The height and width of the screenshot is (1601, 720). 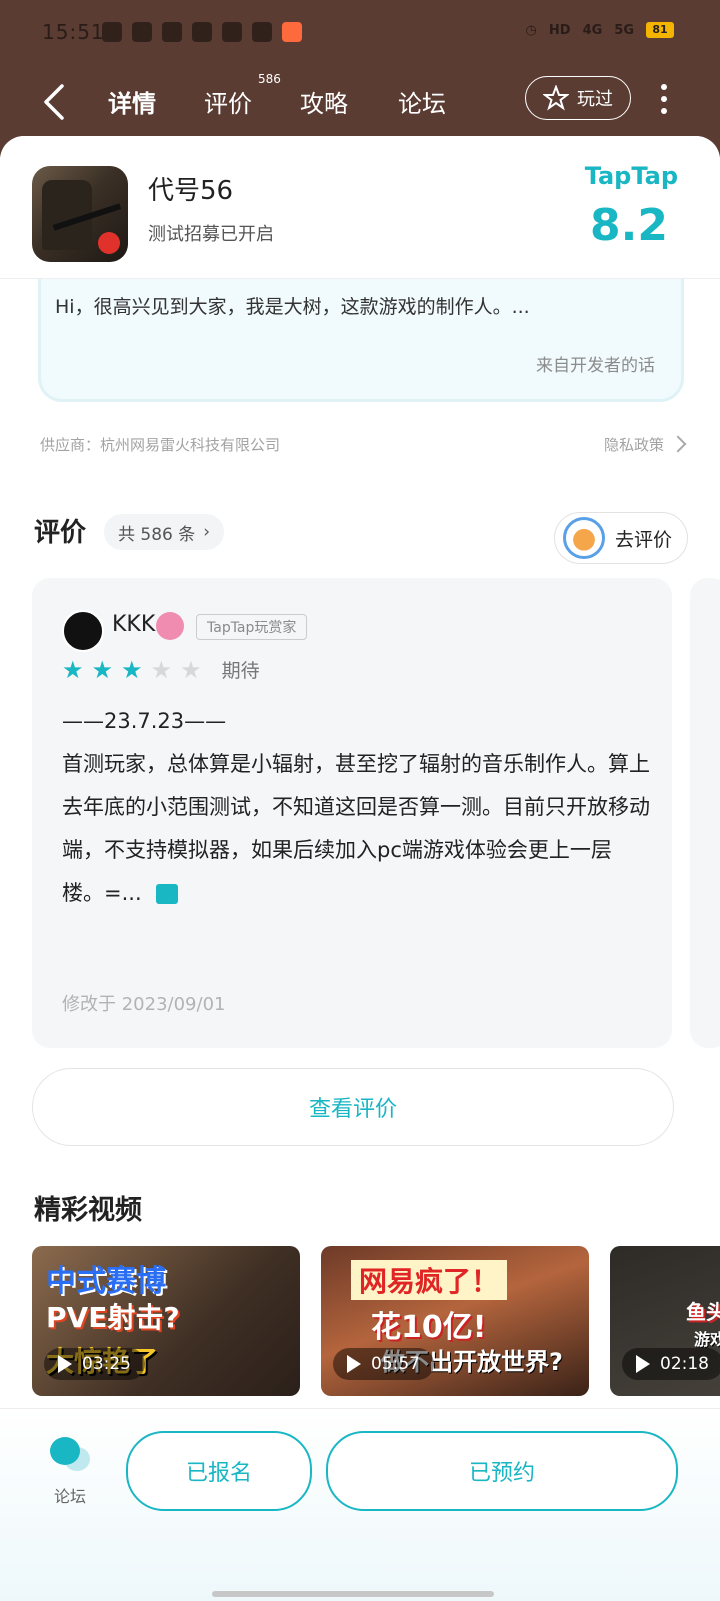 I want to click on video-card: 鱼头 游戏 02:18, so click(x=665, y=1321).